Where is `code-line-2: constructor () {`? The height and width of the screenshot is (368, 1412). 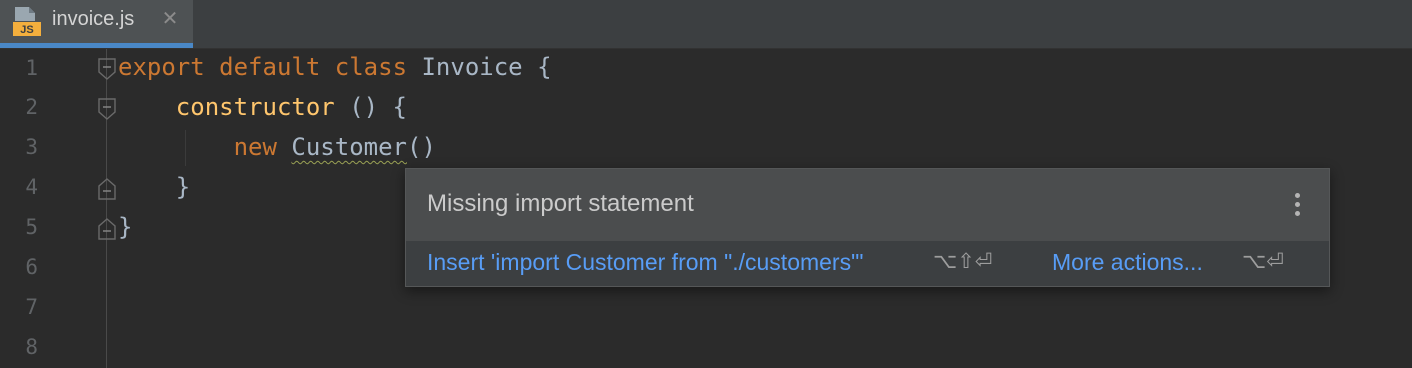 code-line-2: constructor () { is located at coordinates (262, 107).